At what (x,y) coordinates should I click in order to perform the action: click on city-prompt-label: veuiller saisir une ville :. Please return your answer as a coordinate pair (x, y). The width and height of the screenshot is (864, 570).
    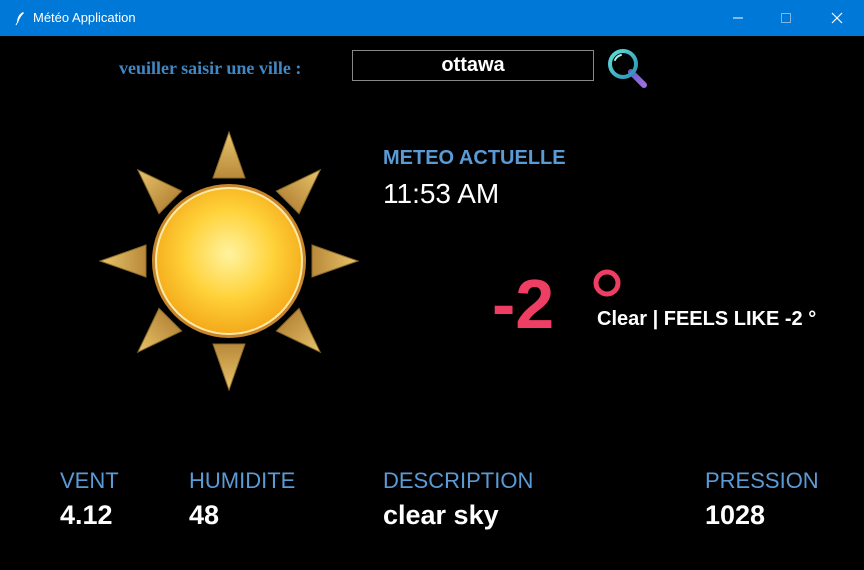
    Looking at the image, I should click on (210, 68).